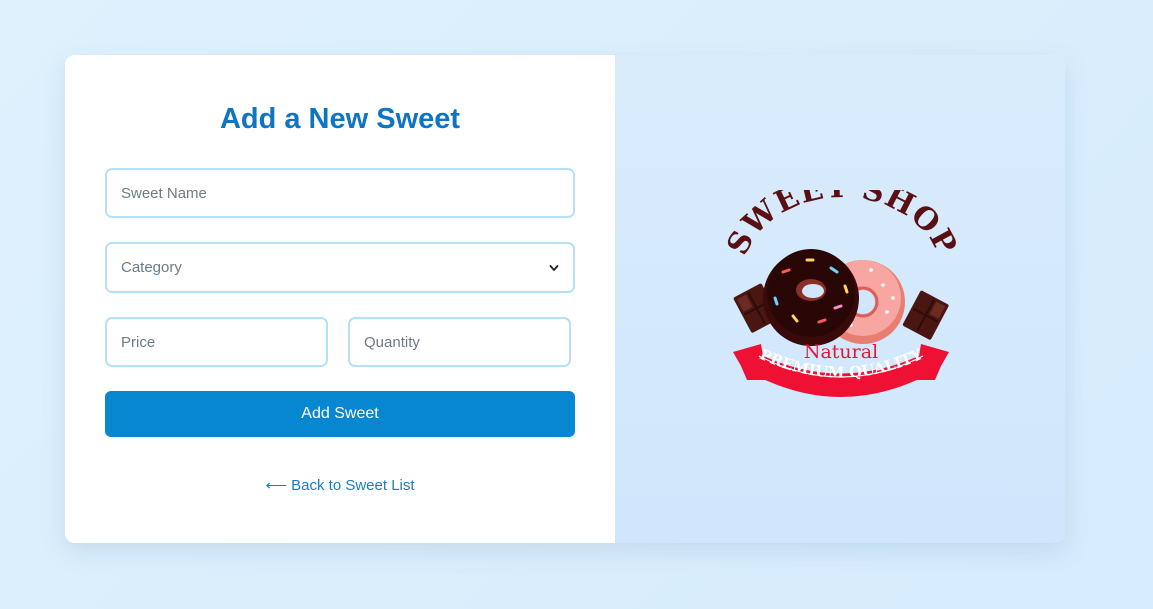  What do you see at coordinates (459, 342) in the screenshot?
I see `quantity-input` at bounding box center [459, 342].